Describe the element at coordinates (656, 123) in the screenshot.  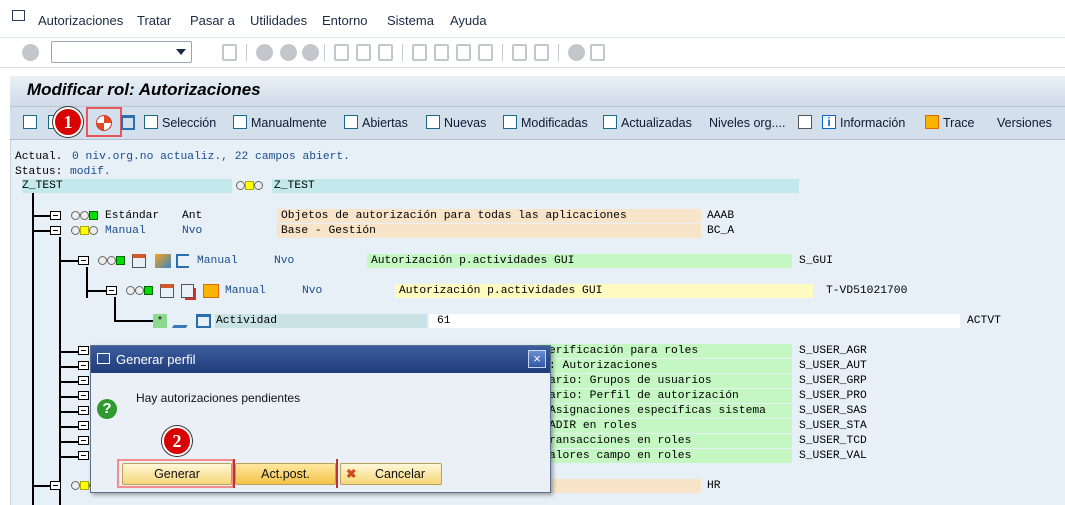
I see `actualizadas-button: Actualizadas` at that location.